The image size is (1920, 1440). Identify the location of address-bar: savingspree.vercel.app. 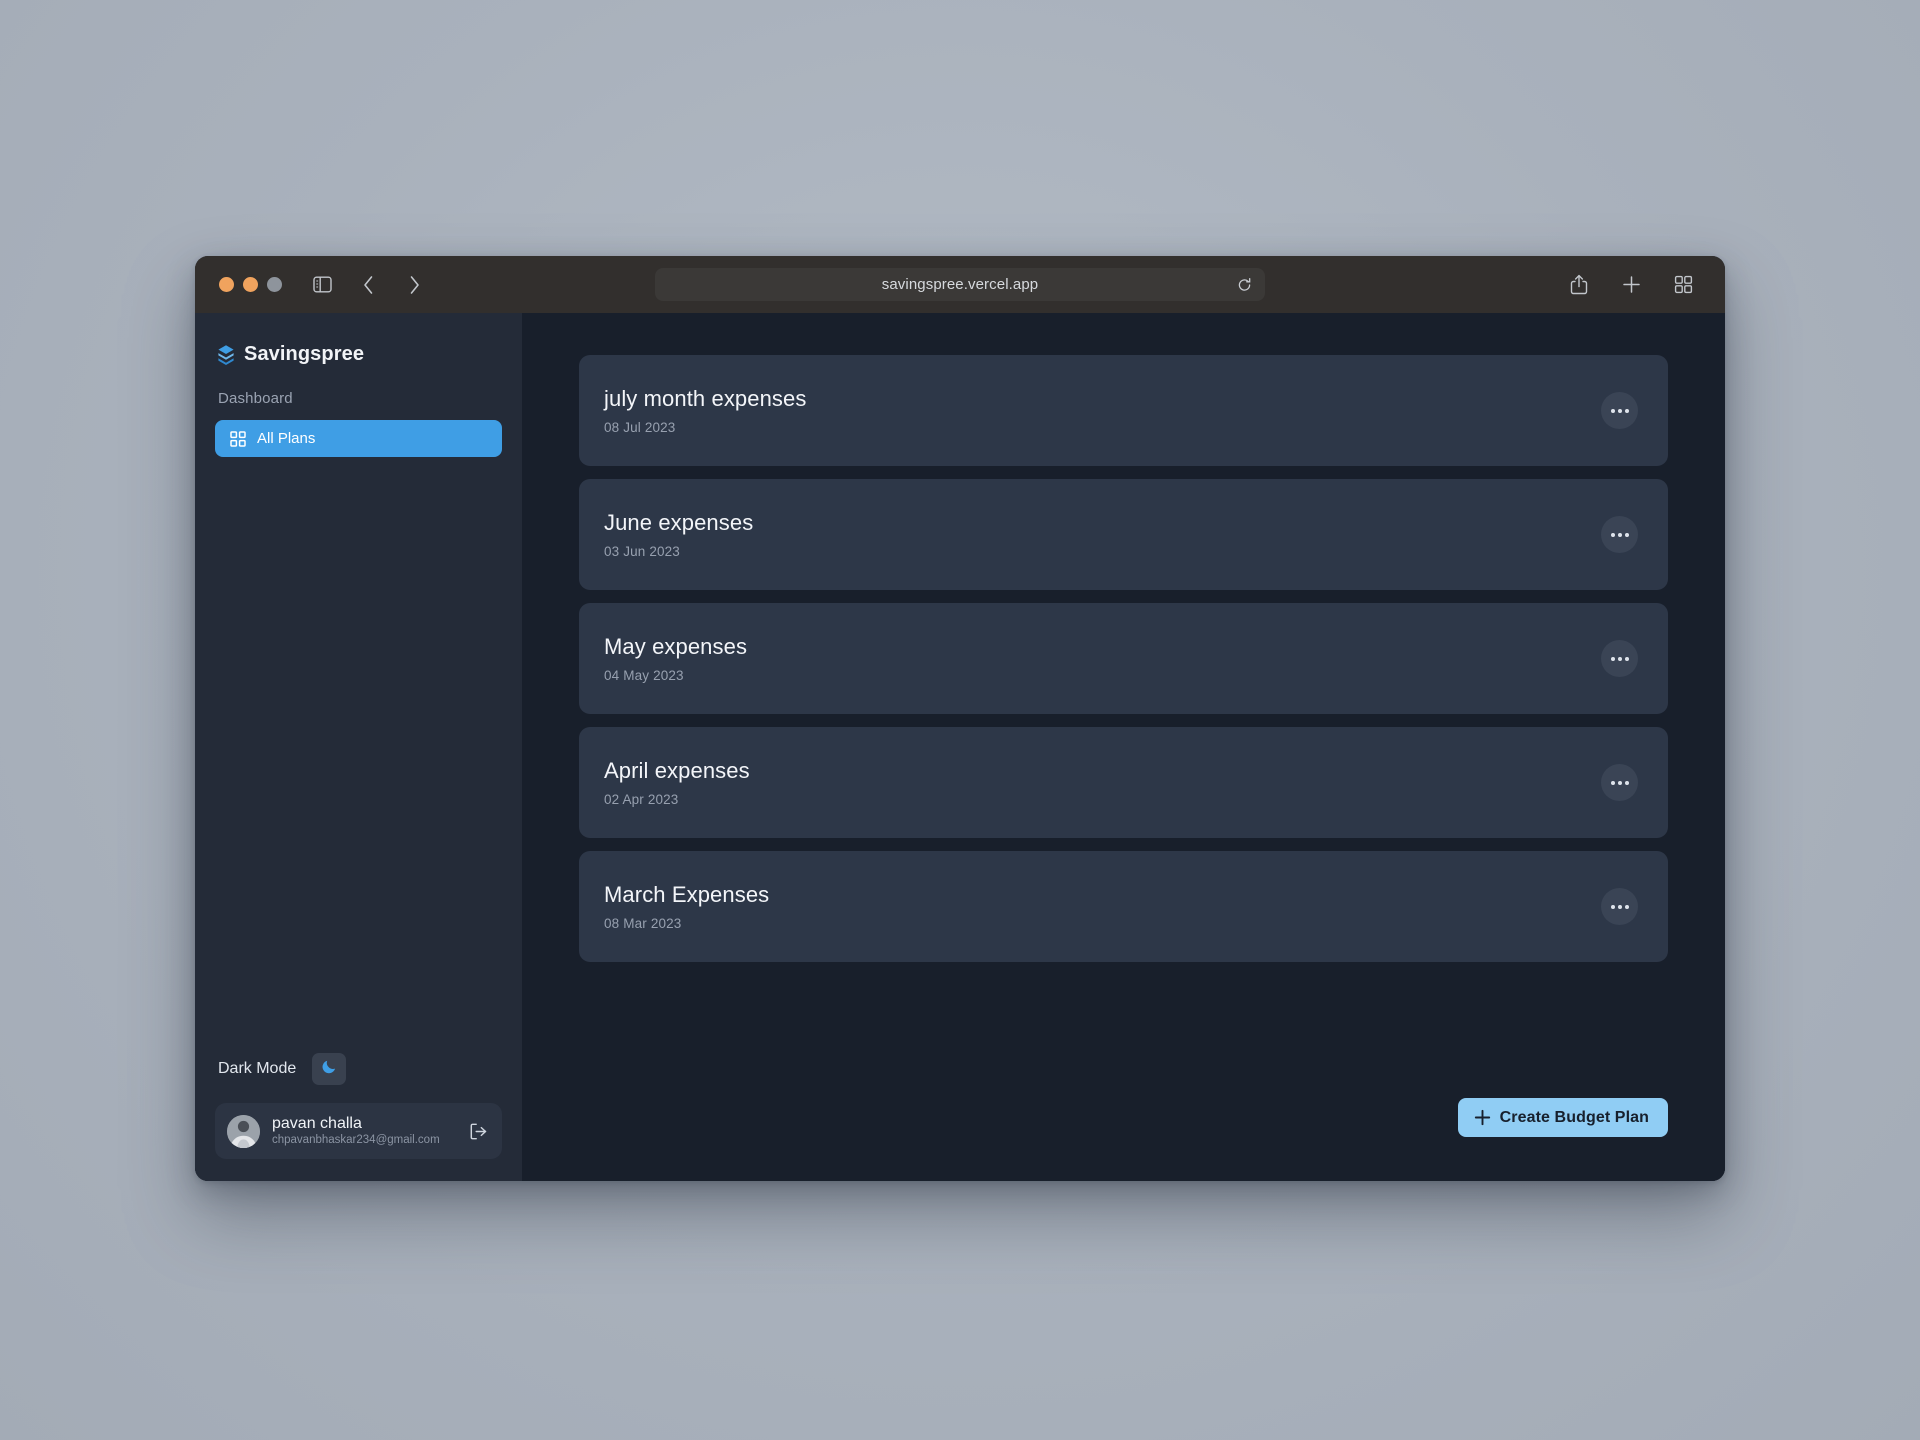
(960, 284).